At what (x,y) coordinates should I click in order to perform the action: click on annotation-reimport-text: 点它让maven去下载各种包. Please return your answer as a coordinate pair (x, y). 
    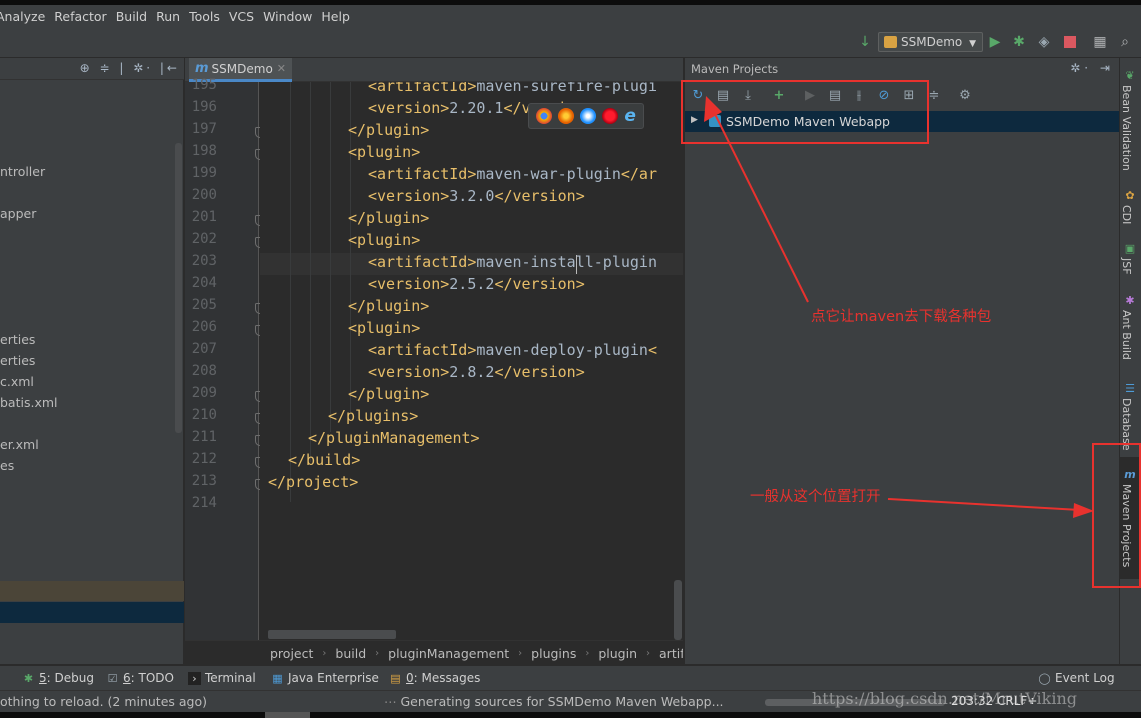
    Looking at the image, I should click on (901, 317).